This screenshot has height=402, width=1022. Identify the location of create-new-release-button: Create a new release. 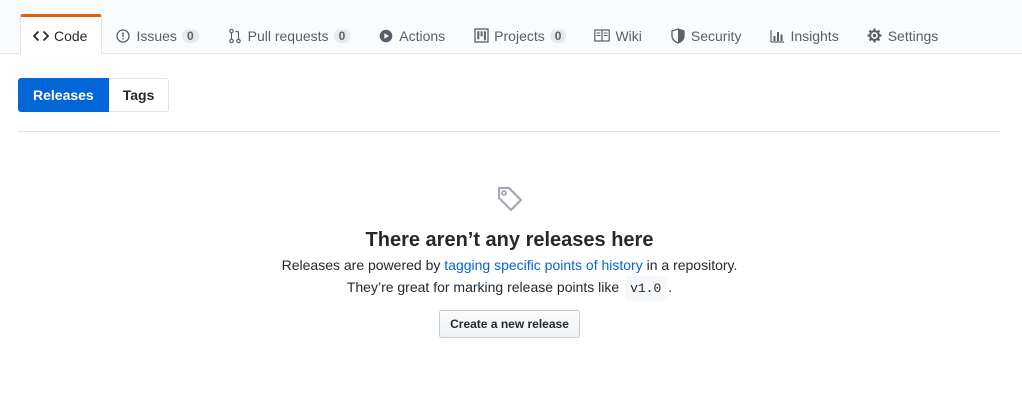
(509, 324).